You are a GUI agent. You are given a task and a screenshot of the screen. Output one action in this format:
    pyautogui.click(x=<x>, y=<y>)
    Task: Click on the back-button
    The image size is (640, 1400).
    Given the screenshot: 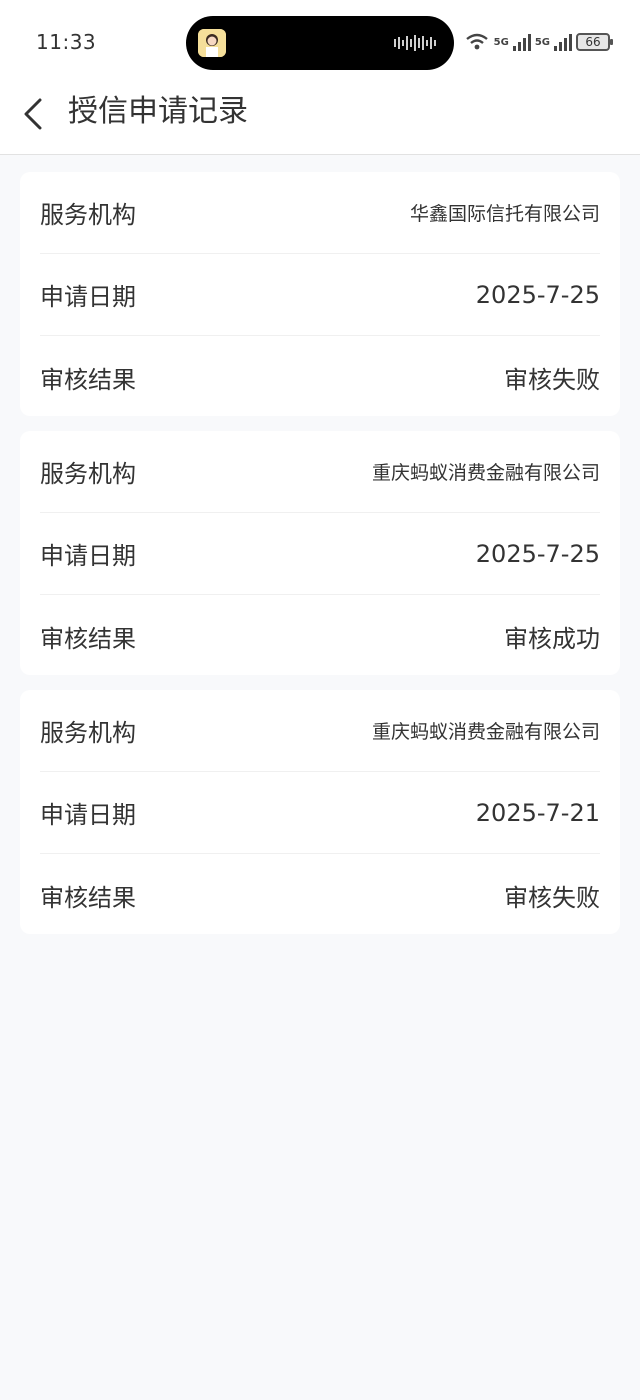 What is the action you would take?
    pyautogui.click(x=35, y=114)
    